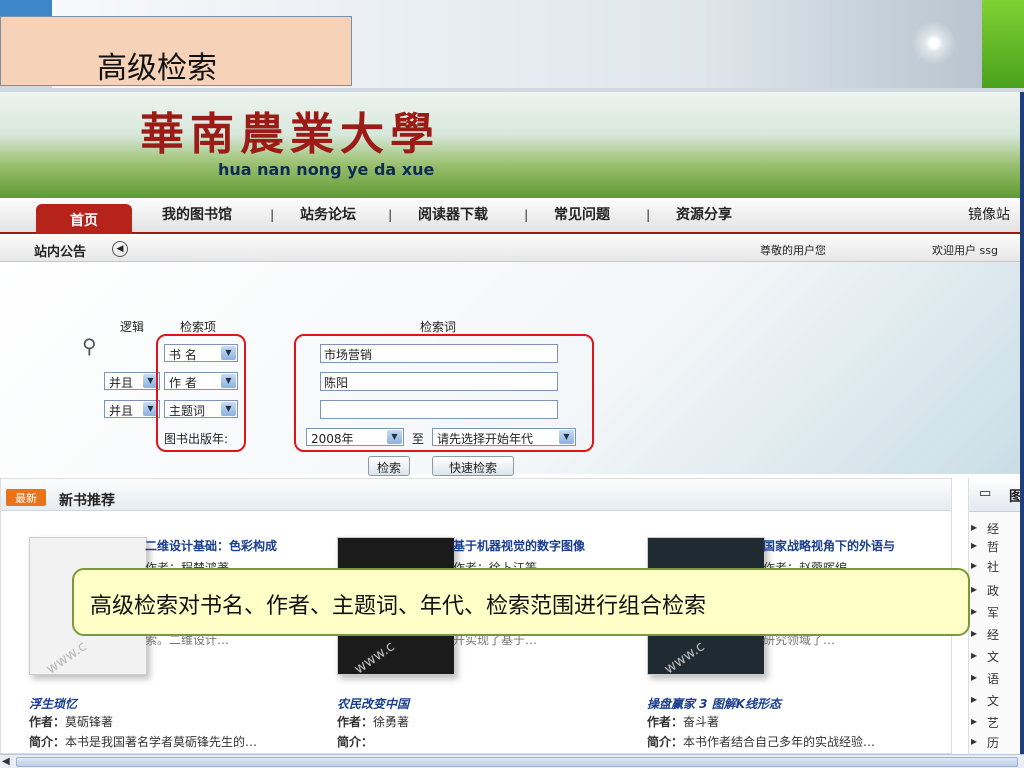 Image resolution: width=1024 pixels, height=768 pixels. I want to click on category-item: 政, so click(985, 590).